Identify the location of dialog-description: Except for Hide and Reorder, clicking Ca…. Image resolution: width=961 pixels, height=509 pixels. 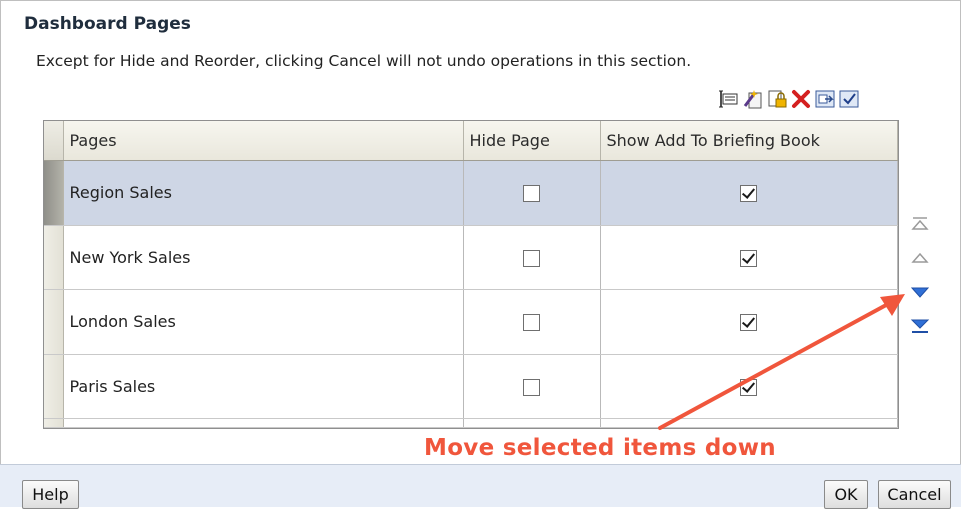
(364, 61).